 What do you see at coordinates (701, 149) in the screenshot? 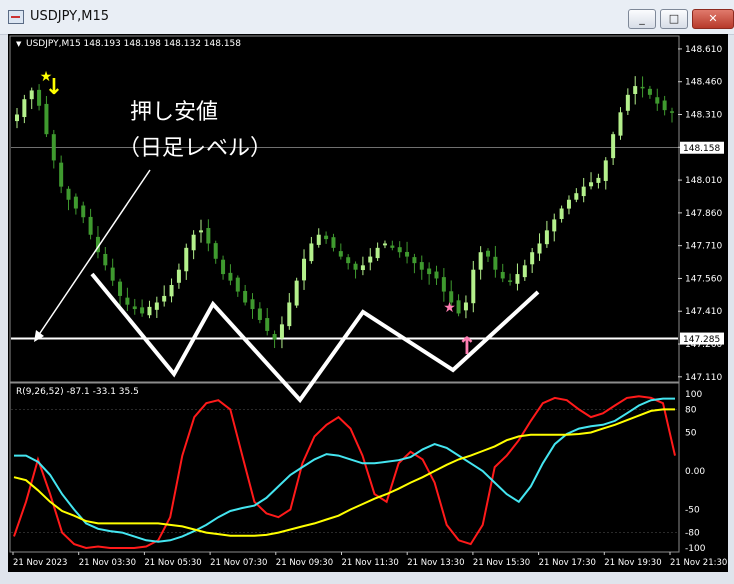
I see `bid-price-label: 148.158` at bounding box center [701, 149].